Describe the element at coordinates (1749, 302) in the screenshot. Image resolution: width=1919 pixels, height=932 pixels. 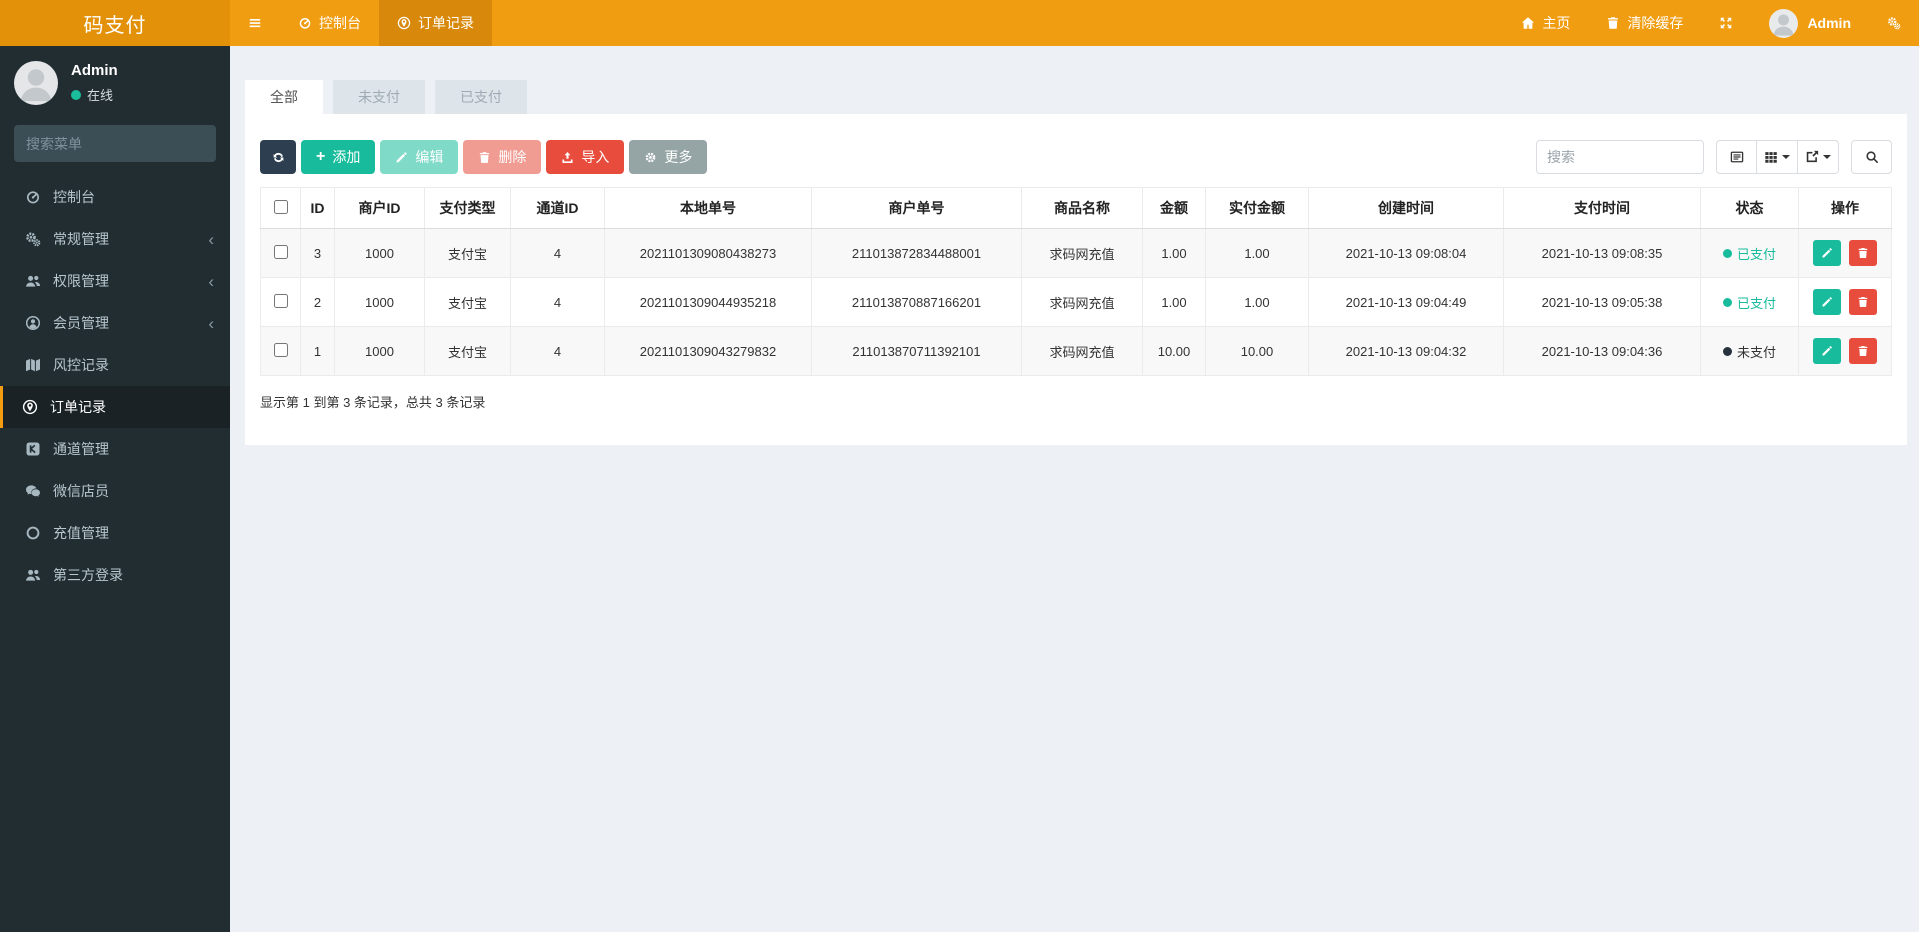
I see `cell-status: 已支付` at that location.